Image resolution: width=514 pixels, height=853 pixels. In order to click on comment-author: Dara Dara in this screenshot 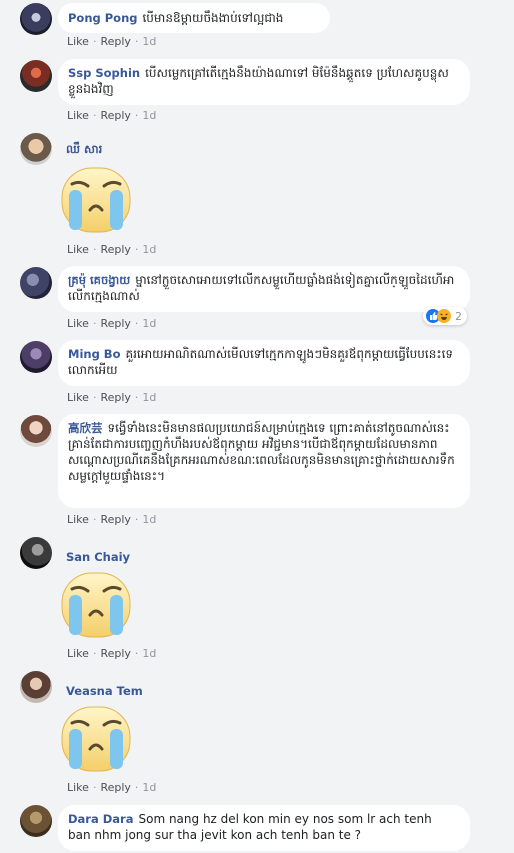, I will do `click(100, 819)`.